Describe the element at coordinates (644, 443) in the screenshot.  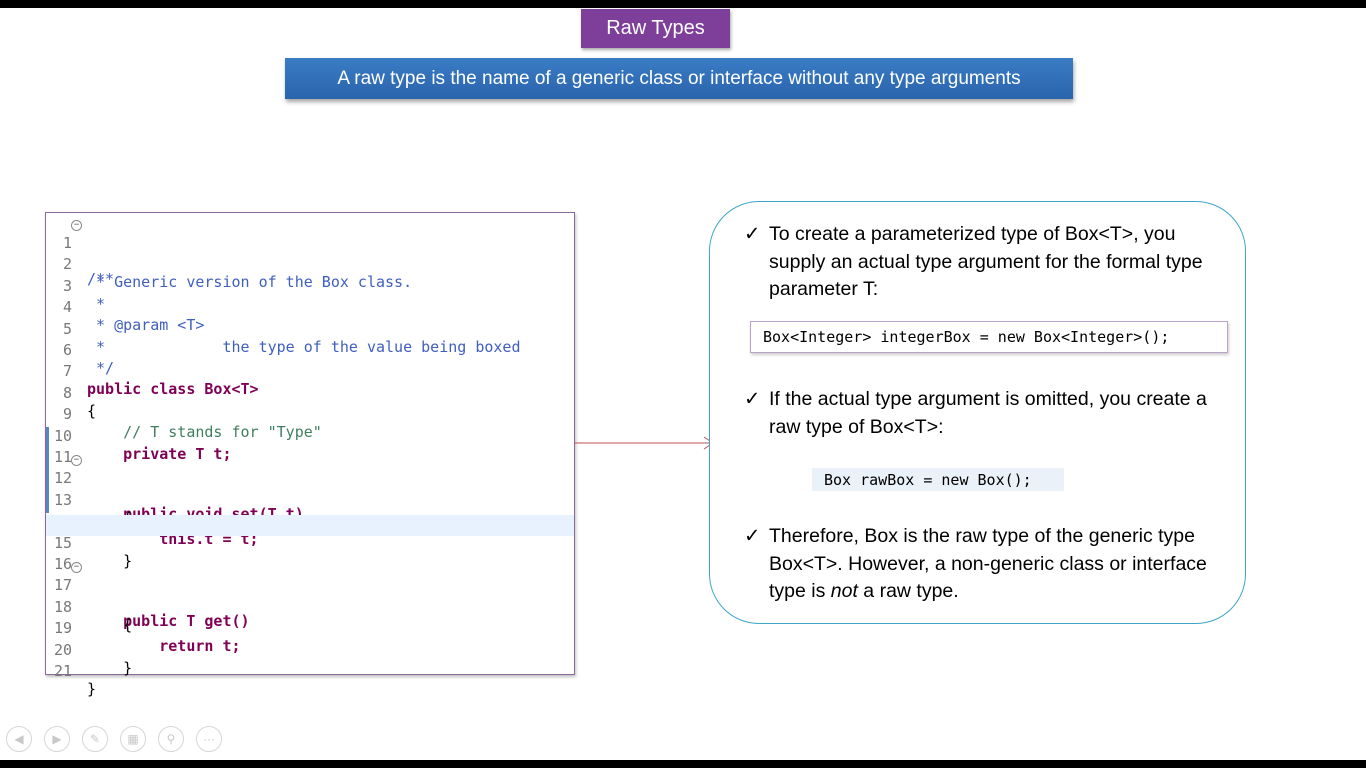
I see `connector-arrow` at that location.